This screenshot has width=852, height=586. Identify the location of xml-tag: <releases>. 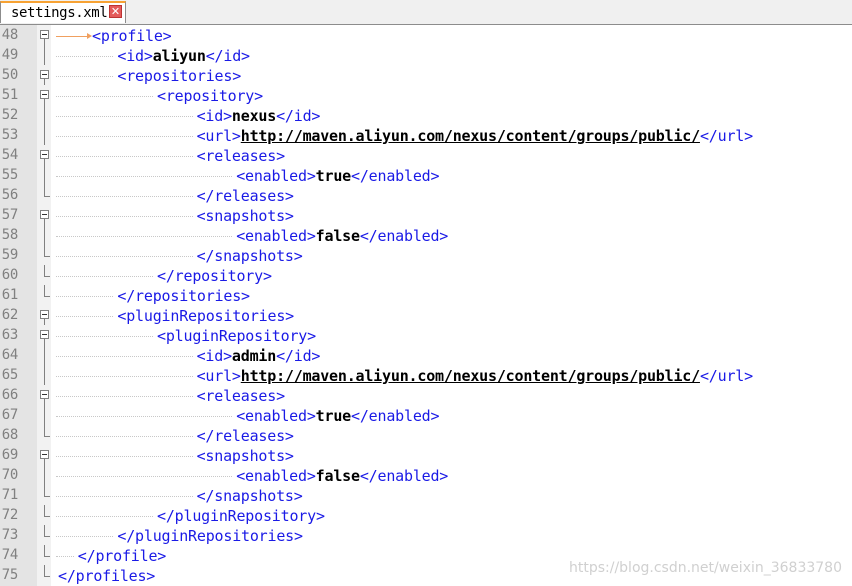
(241, 156).